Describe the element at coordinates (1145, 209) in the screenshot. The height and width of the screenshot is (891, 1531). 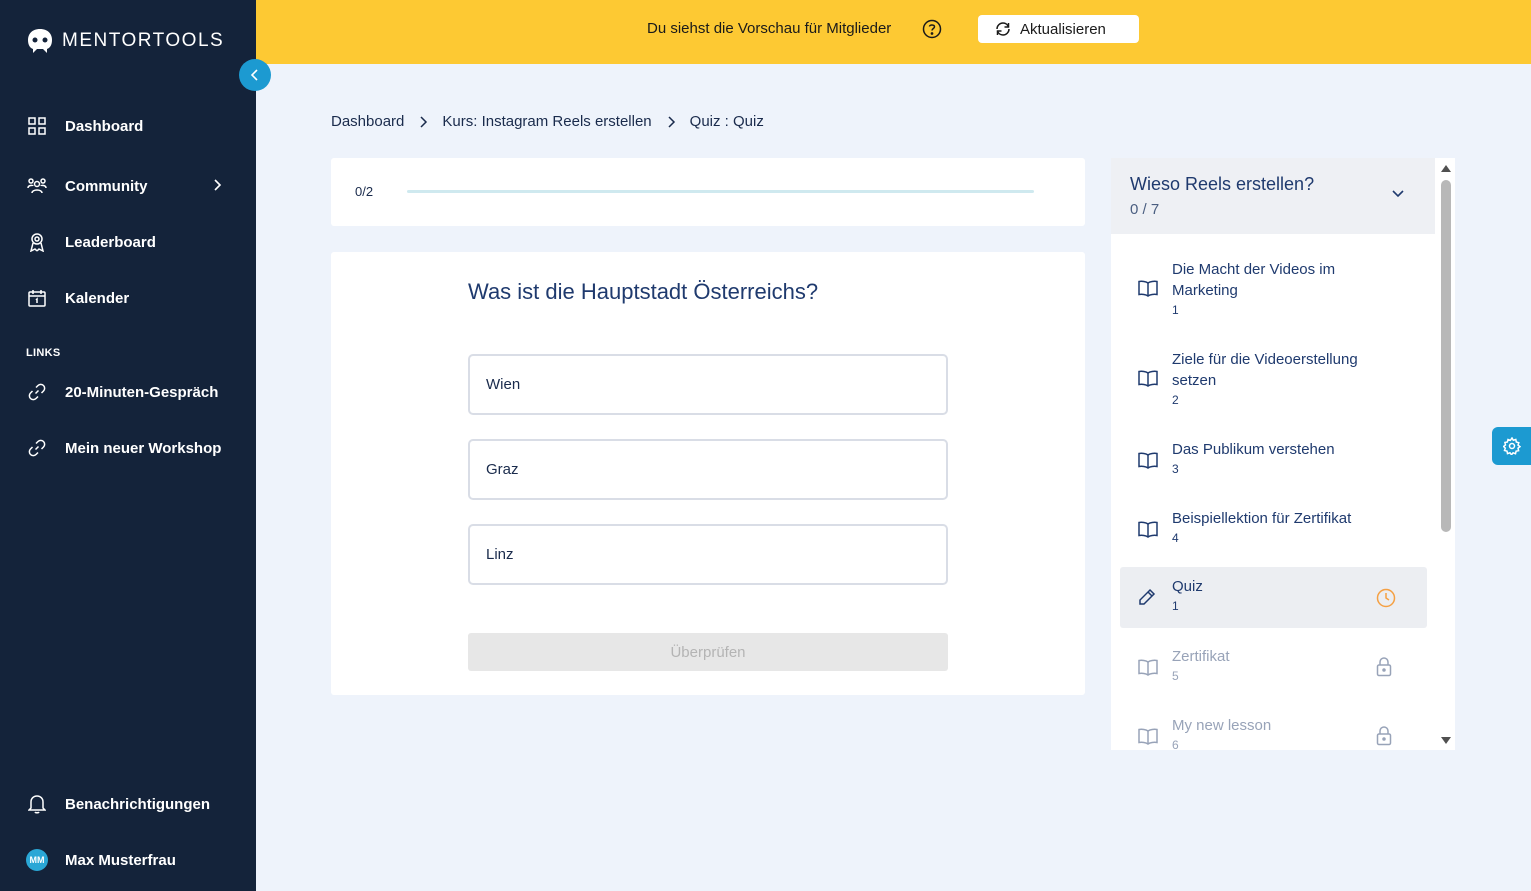
I see `chapter-progress: 0 / 7` at that location.